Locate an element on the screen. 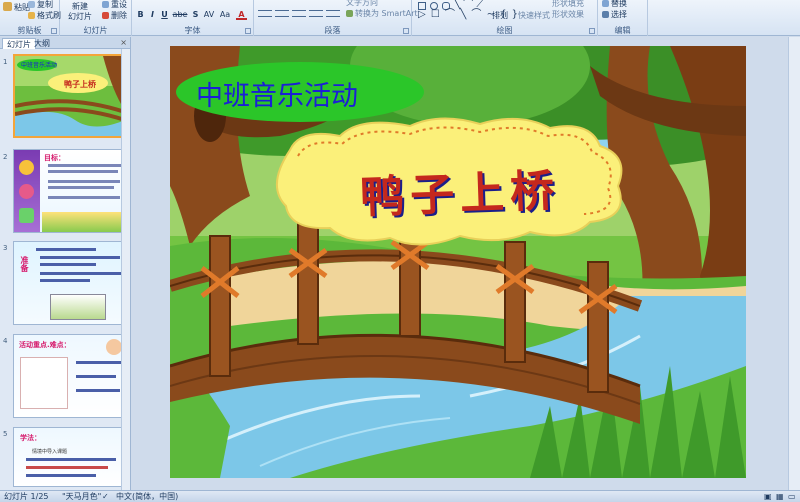 The image size is (800, 502). language-indicator: 中文(简体，中国) is located at coordinates (147, 496).